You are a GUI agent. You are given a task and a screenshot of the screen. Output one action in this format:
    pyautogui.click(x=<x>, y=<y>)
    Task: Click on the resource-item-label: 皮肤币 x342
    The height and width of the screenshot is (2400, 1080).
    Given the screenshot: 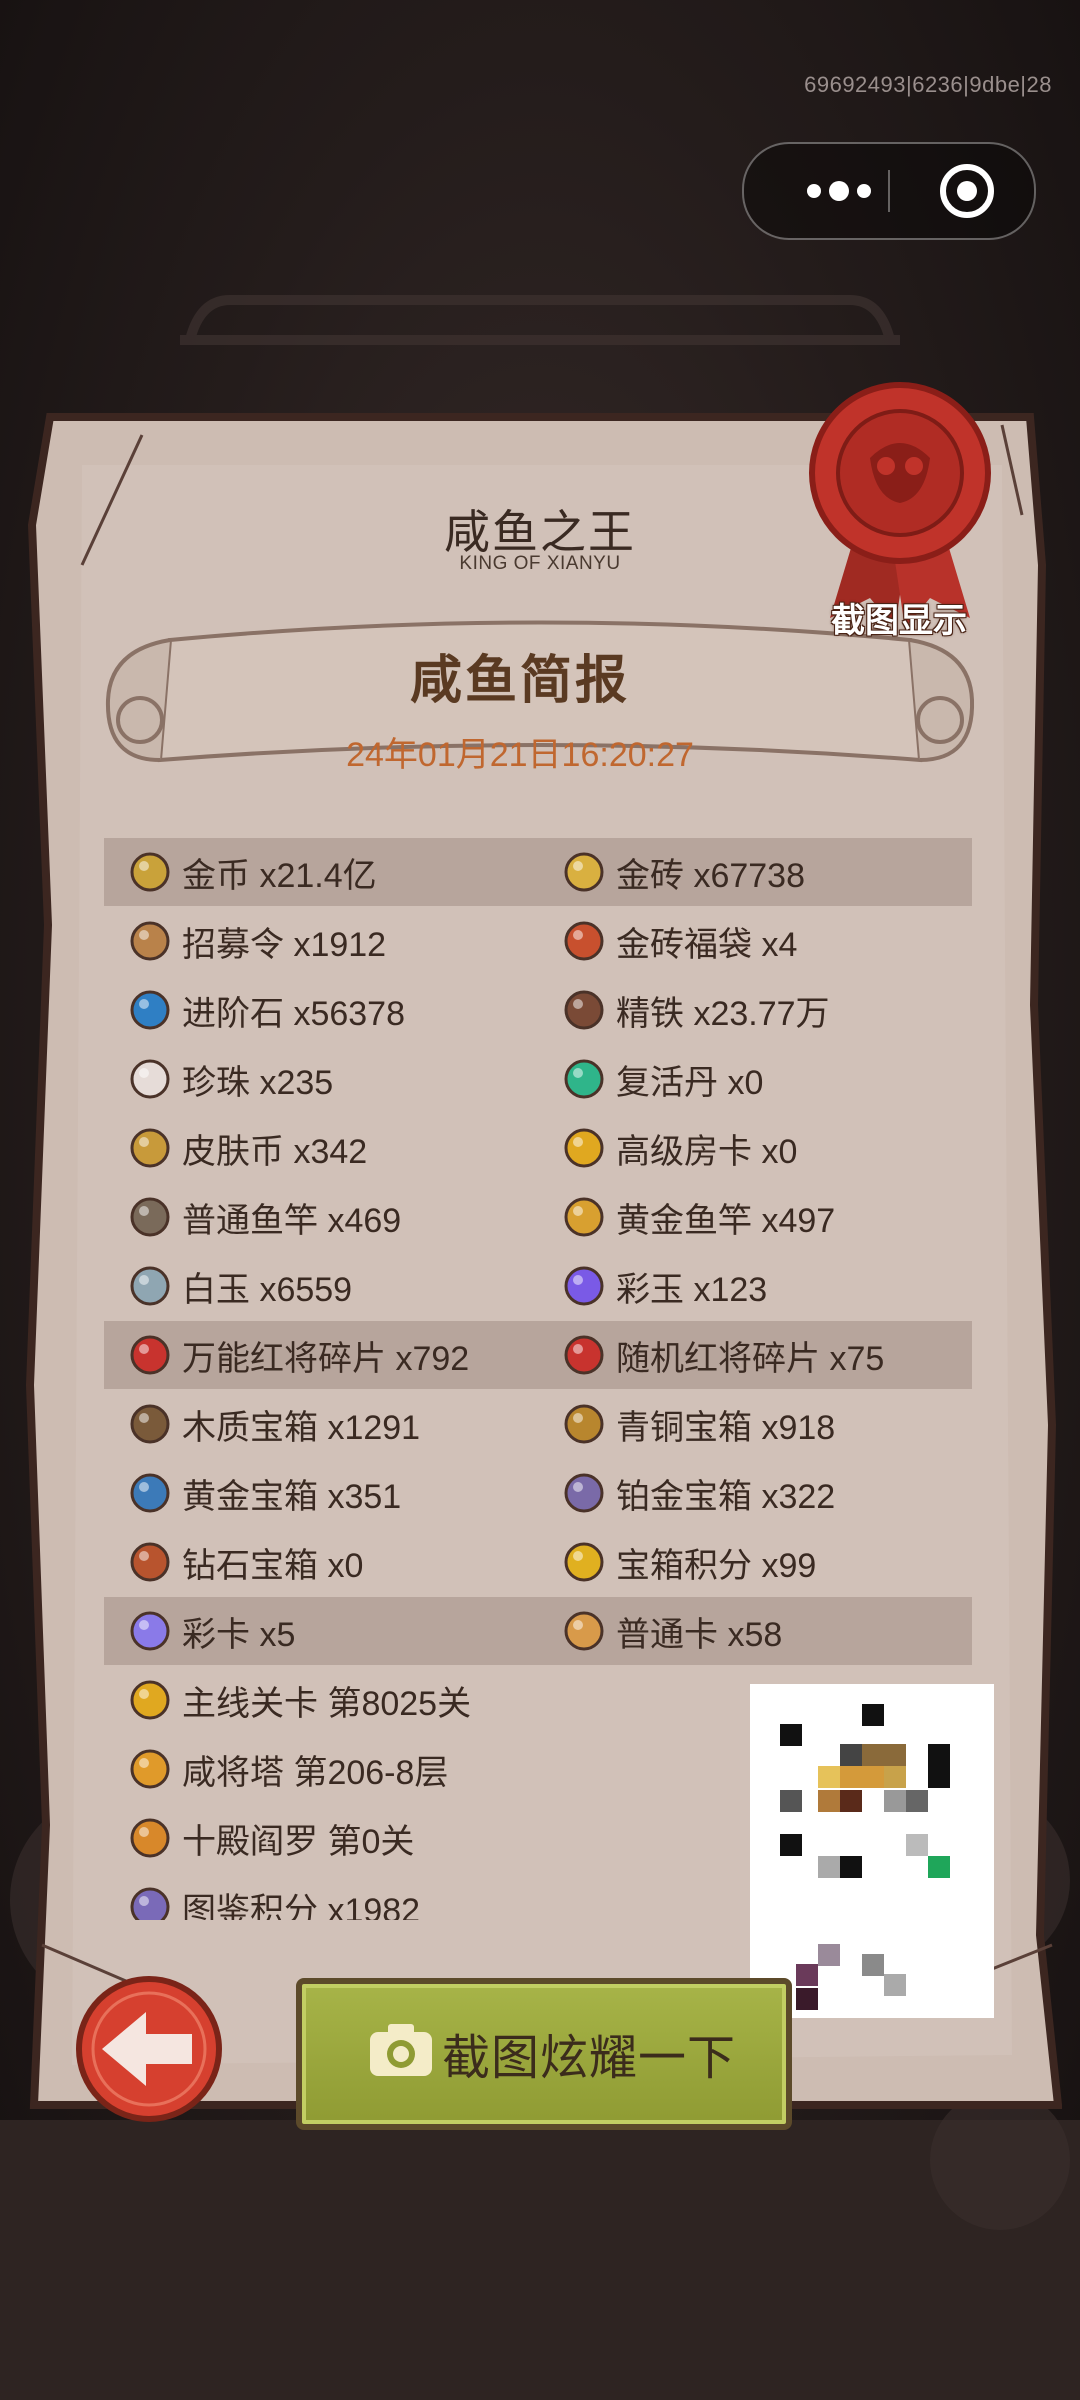 What is the action you would take?
    pyautogui.click(x=275, y=1151)
    